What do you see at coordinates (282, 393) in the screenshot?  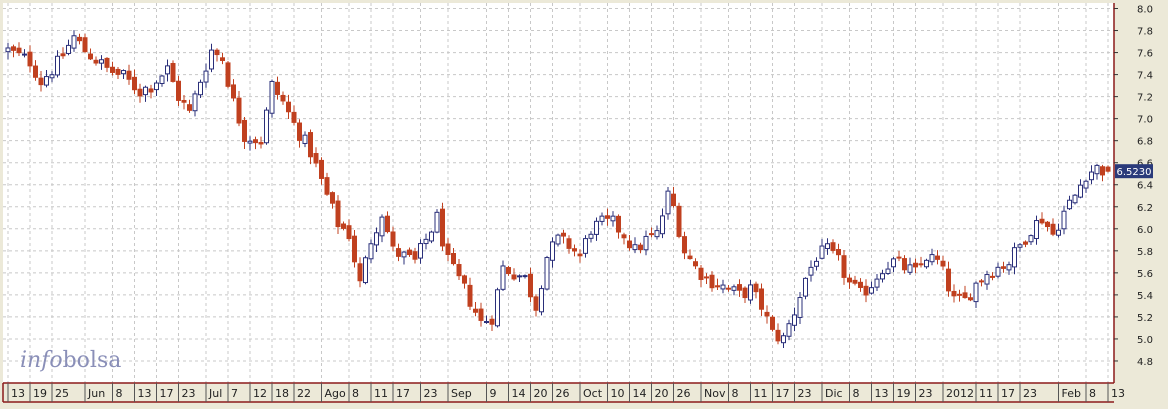 I see `x-tick-label: 18` at bounding box center [282, 393].